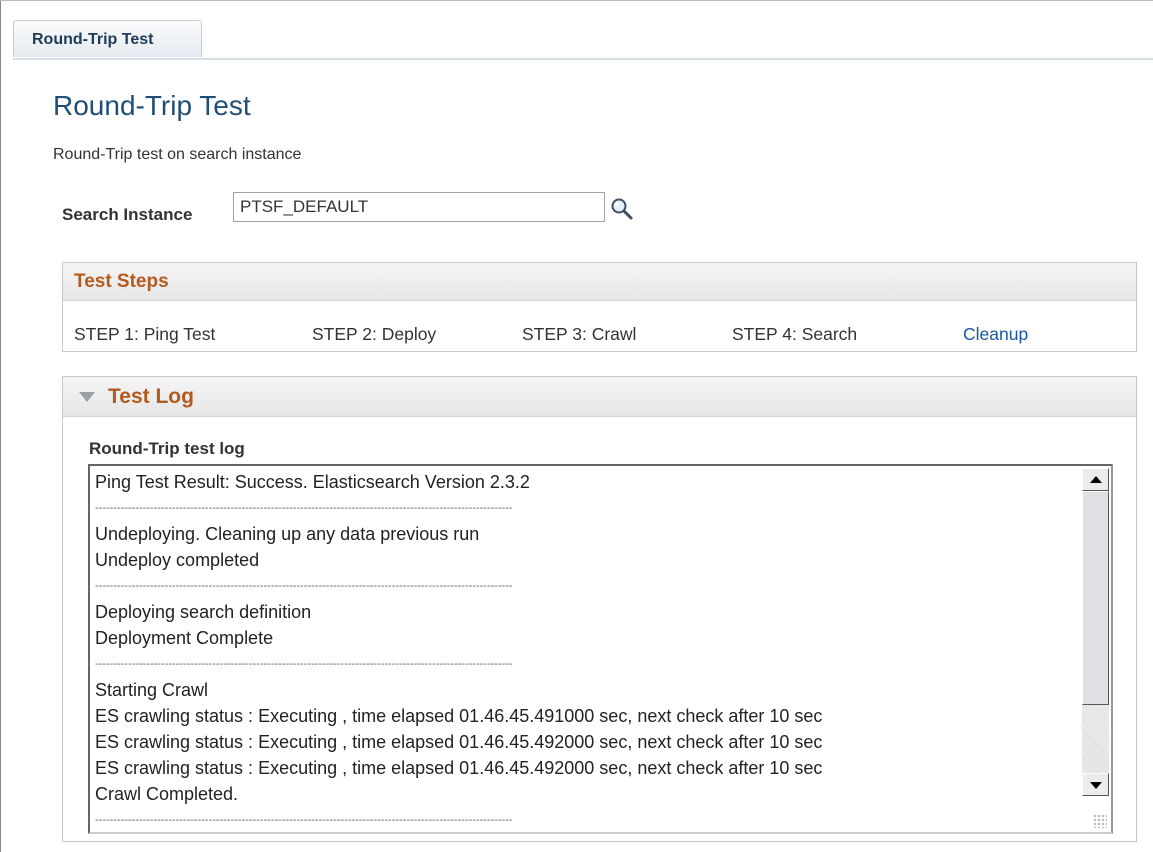 Image resolution: width=1153 pixels, height=852 pixels. What do you see at coordinates (995, 334) in the screenshot?
I see `cleanup-link: Cleanup` at bounding box center [995, 334].